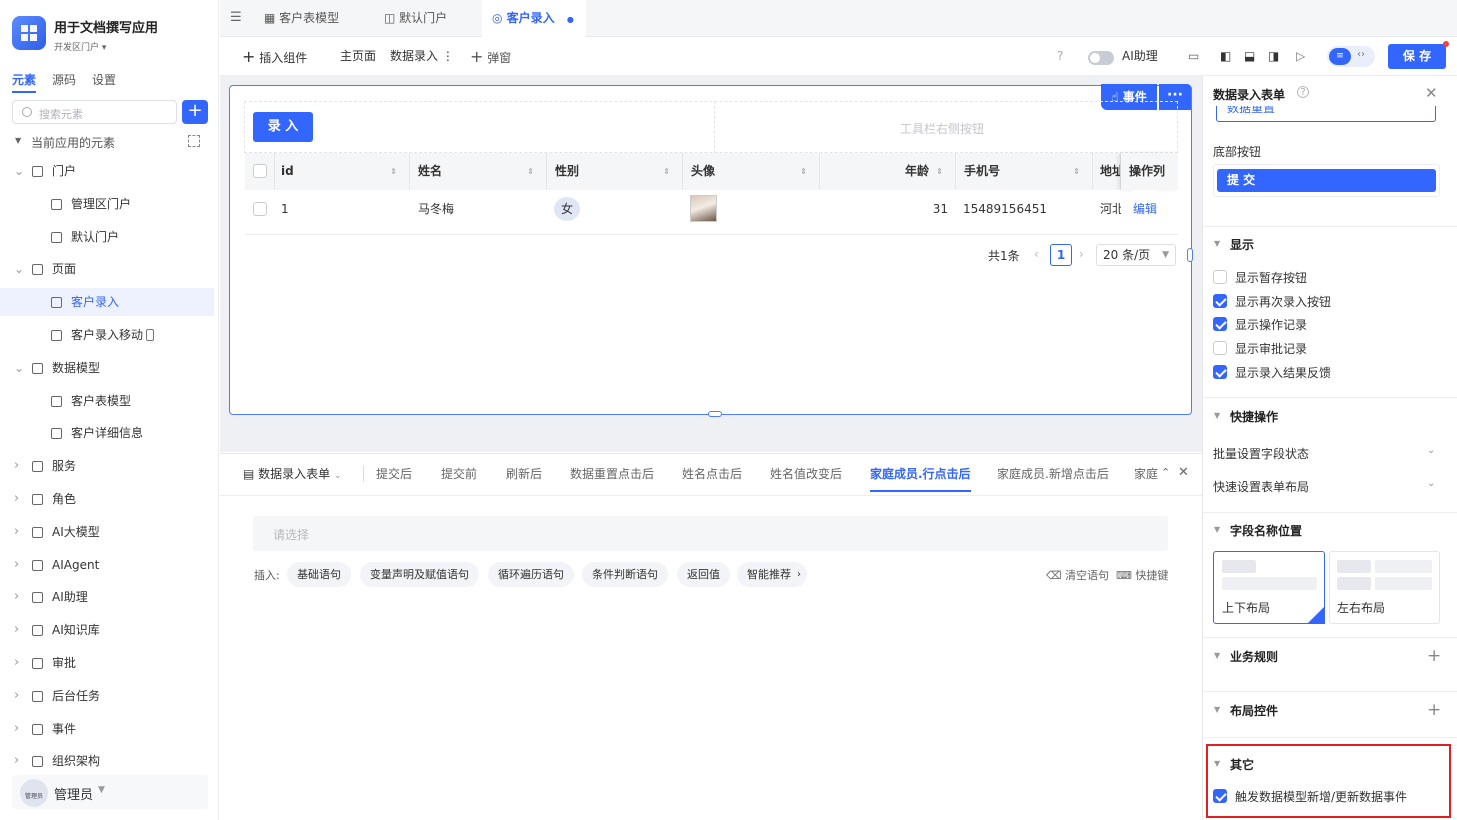 This screenshot has width=1457, height=820. I want to click on layout-option-vertical: 上下布局, so click(1269, 587).